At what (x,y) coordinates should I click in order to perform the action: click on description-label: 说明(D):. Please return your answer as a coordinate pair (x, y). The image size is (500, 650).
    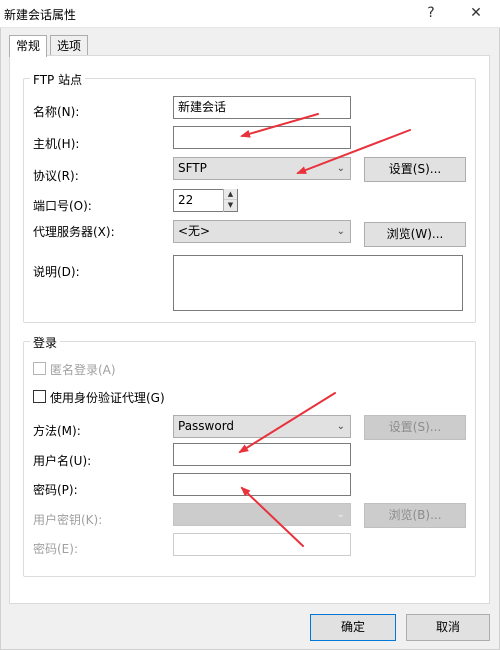
    Looking at the image, I should click on (56, 272).